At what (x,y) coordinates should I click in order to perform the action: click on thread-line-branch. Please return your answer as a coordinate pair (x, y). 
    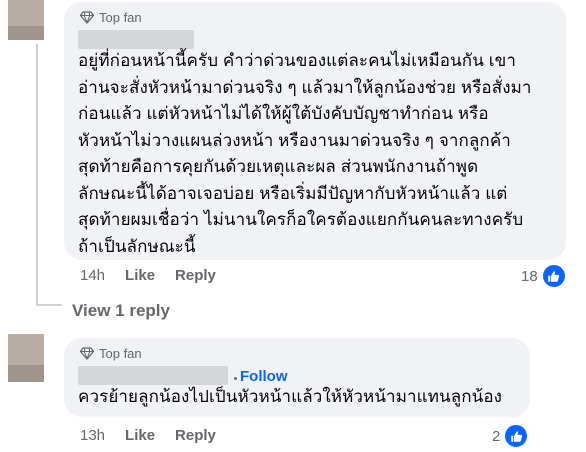
    Looking at the image, I should click on (49, 305).